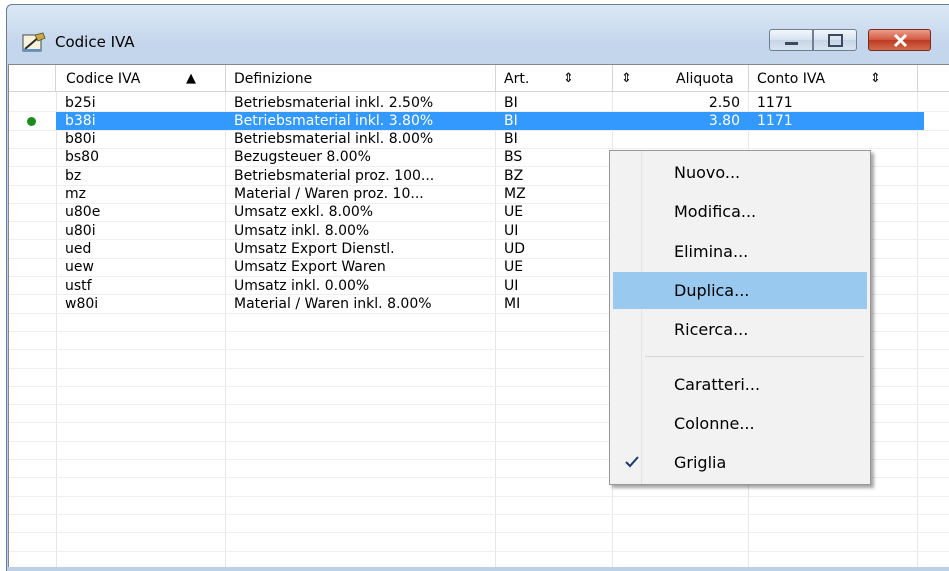 This screenshot has height=571, width=949. I want to click on cell-rate, so click(677, 139).